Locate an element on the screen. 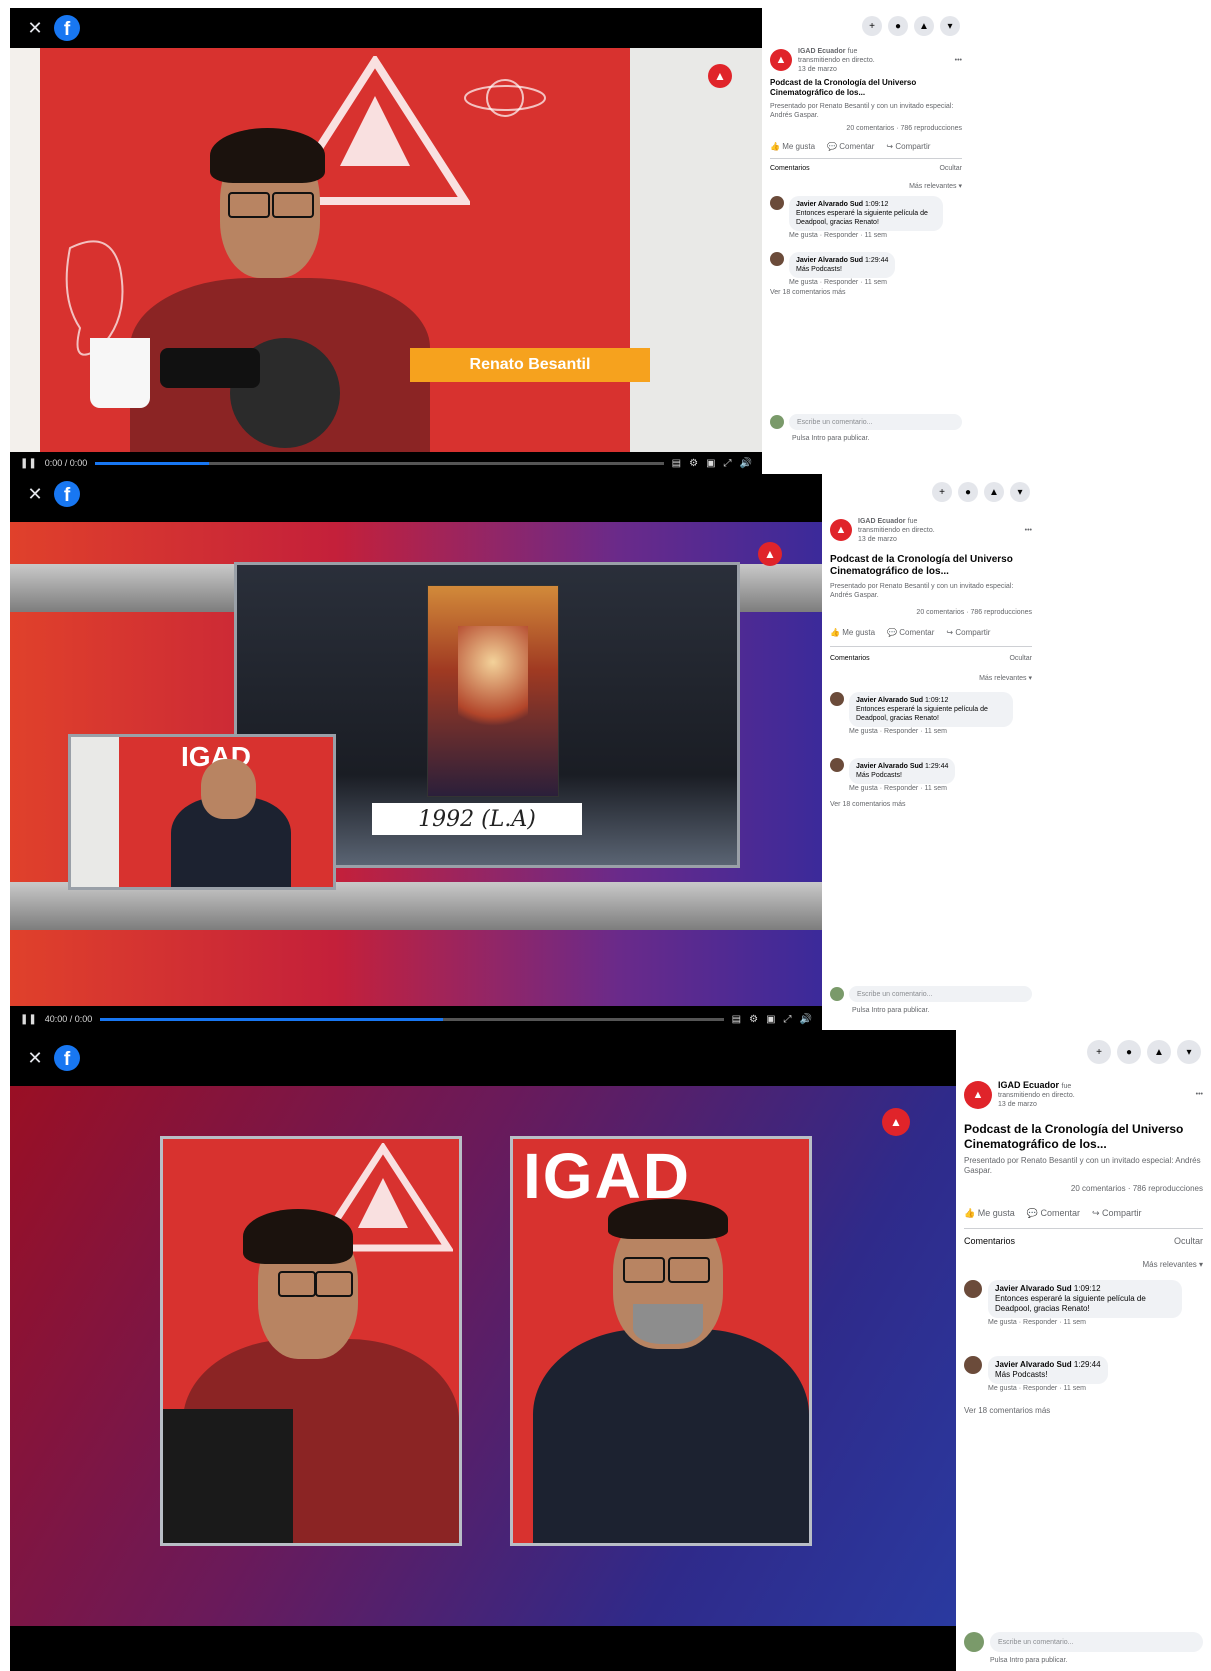 This screenshot has height=1671, width=1211. page-suffix: fue is located at coordinates (912, 521).